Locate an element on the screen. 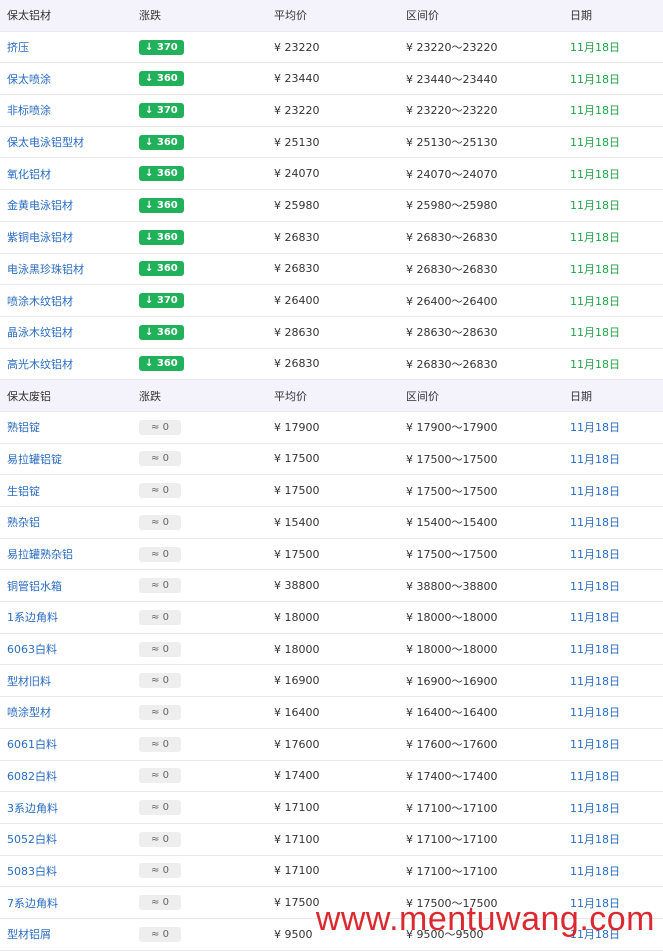 The width and height of the screenshot is (663, 951). table-row: 紫铜电泳铝材 ↓ 360 ¥ 26830 ¥ 26830～26830 11月18日 is located at coordinates (331, 238).